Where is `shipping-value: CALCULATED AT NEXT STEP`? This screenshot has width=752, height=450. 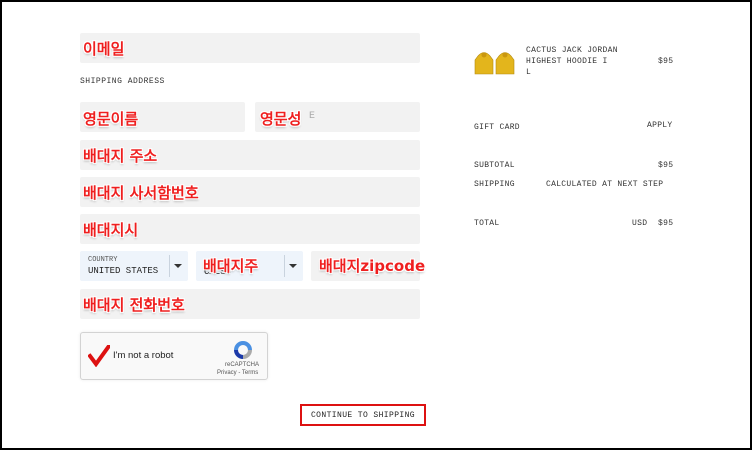
shipping-value: CALCULATED AT NEXT STEP is located at coordinates (605, 184).